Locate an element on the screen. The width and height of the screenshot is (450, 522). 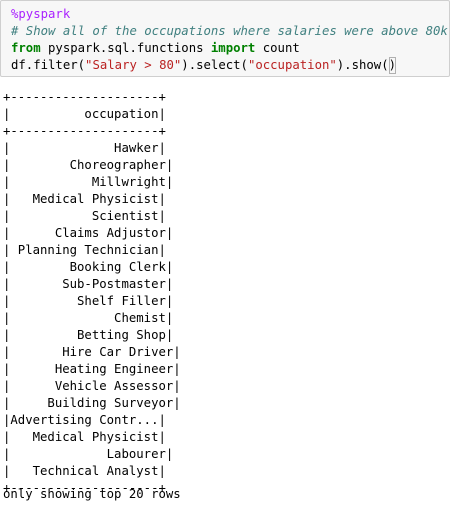
from-keyword: from is located at coordinates (26, 48).